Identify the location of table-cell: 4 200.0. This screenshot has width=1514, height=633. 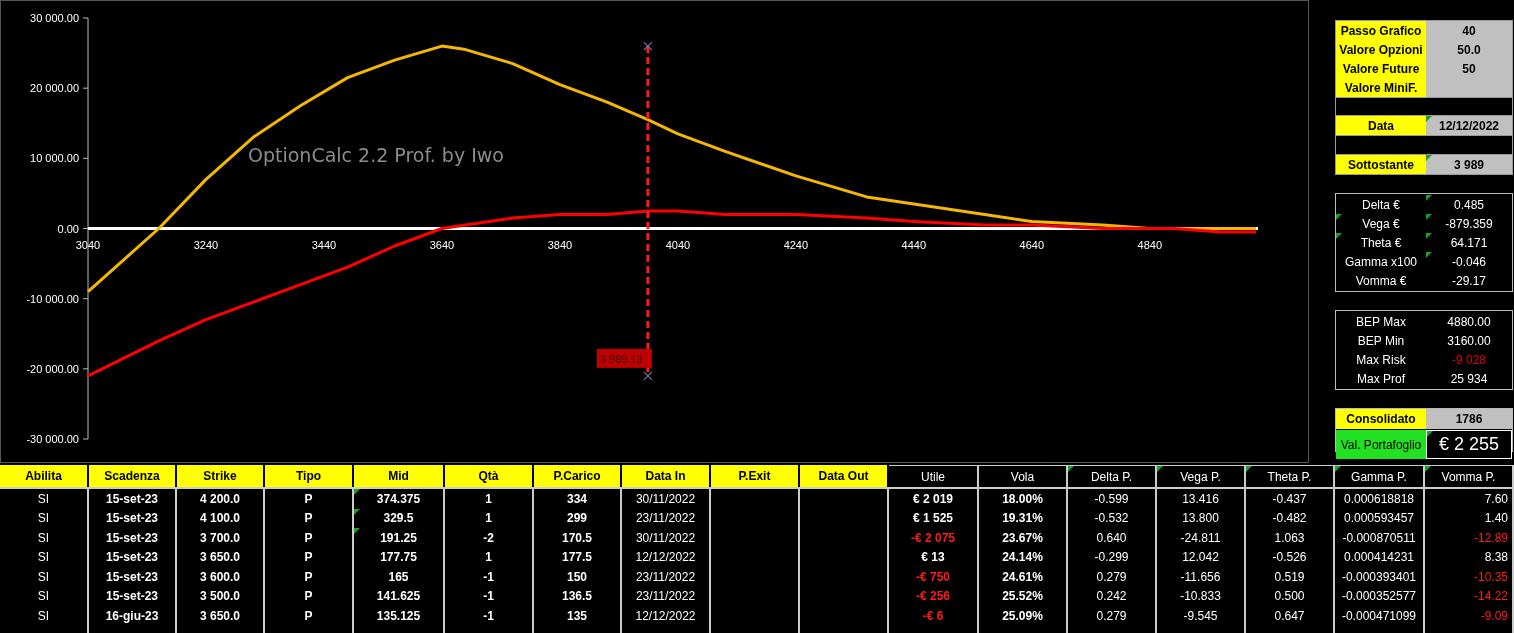
(221, 499).